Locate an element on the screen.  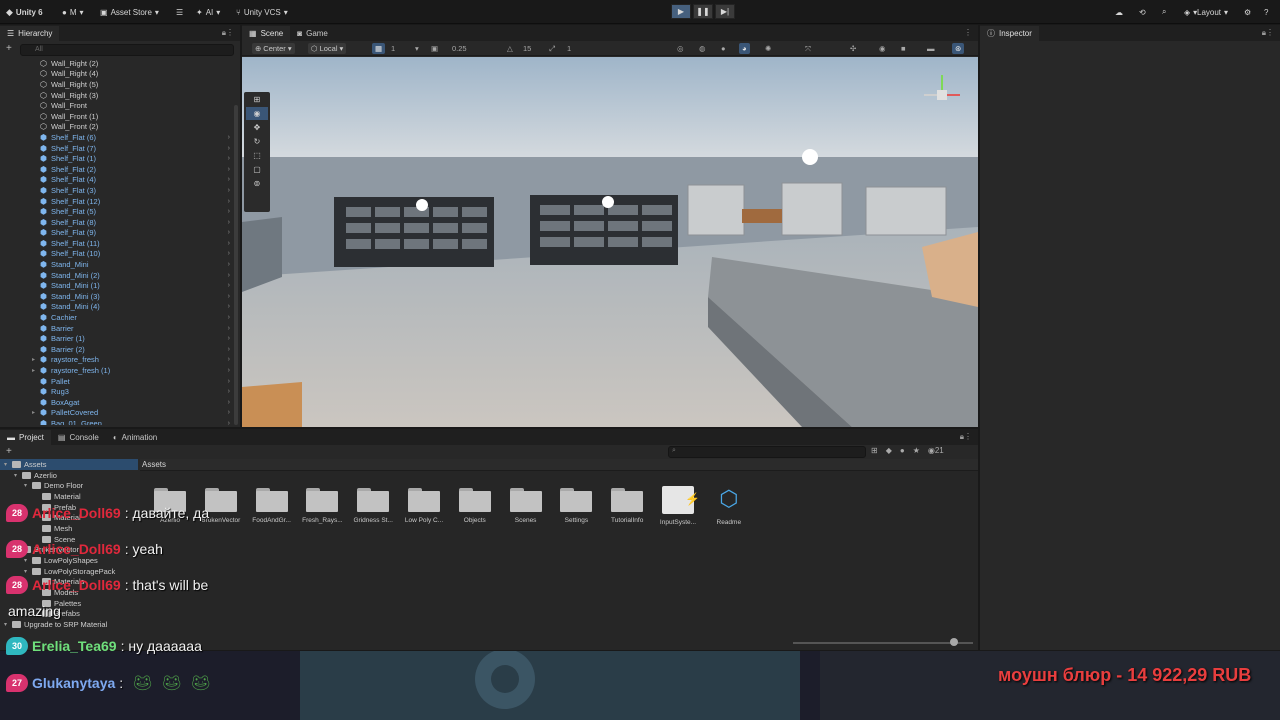
hierarchy-item: ⬡ Wall_Right (2) is located at coordinates (120, 63).